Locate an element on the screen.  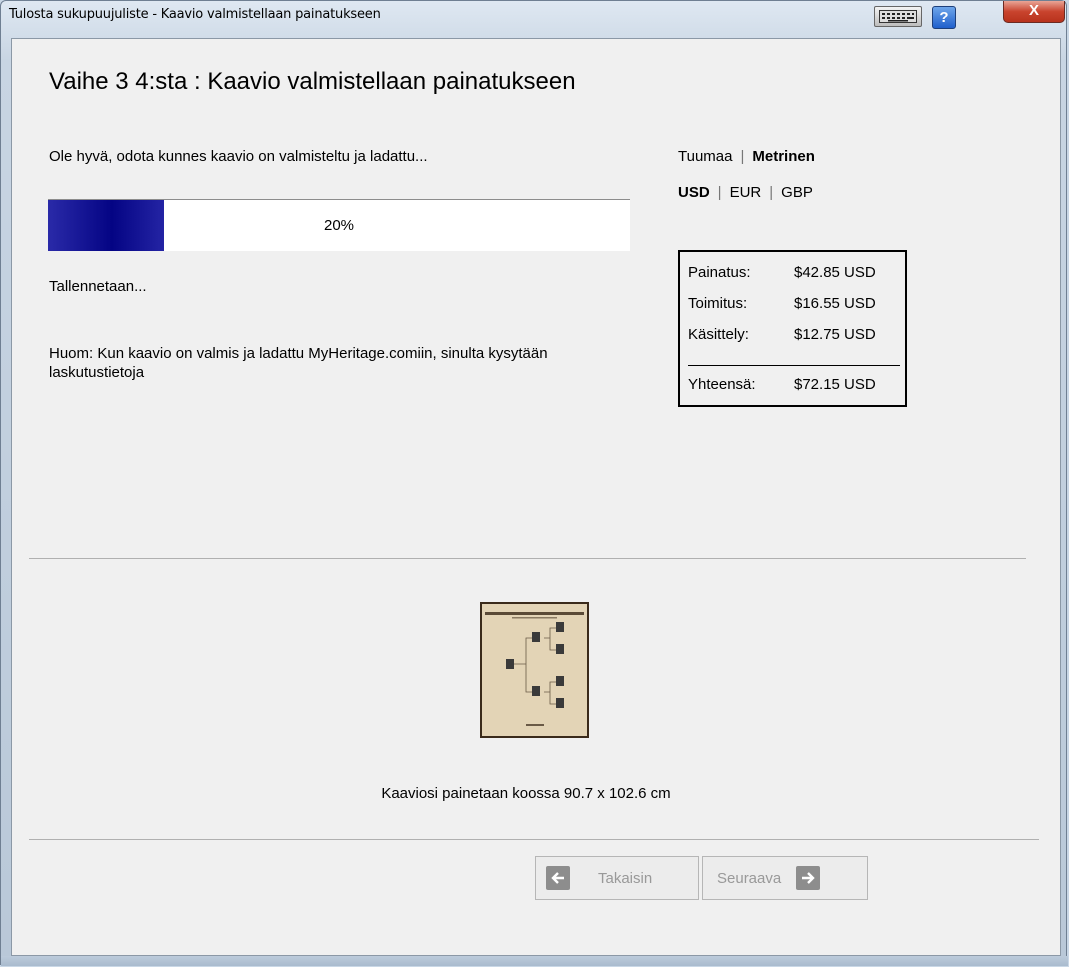
currency-eur-option: EUR is located at coordinates (746, 192).